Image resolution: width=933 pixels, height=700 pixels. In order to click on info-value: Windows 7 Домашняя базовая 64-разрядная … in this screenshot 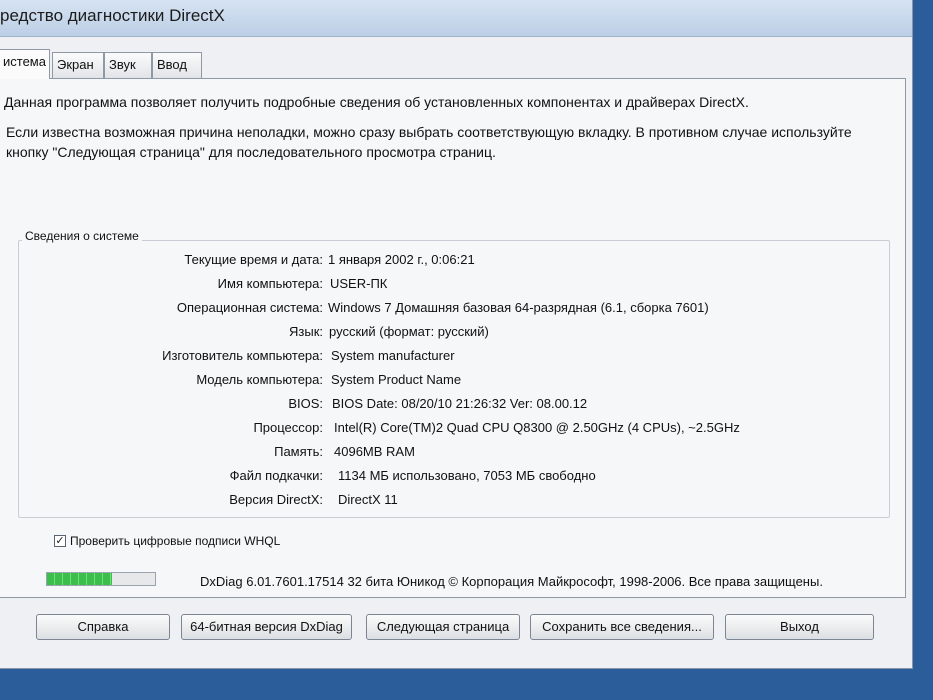, I will do `click(518, 307)`.